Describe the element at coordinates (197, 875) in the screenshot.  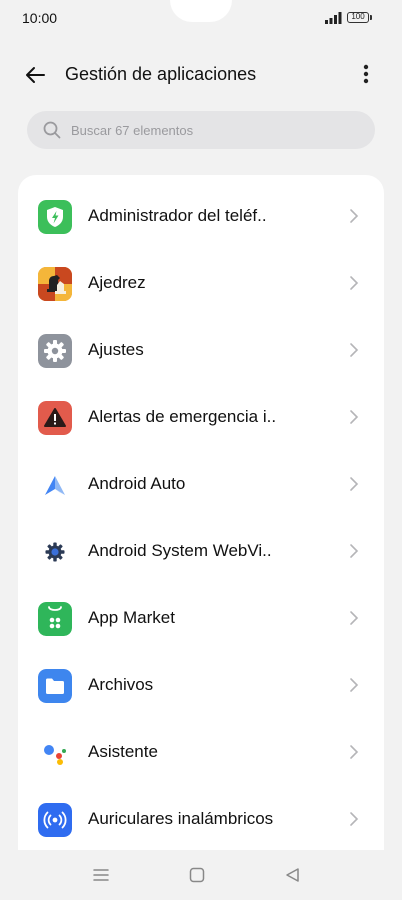
I see `home-square-icon` at that location.